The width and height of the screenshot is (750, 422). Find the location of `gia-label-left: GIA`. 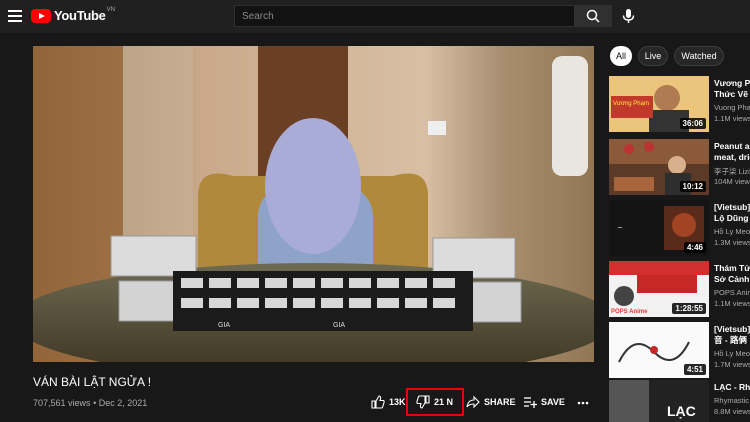

gia-label-left: GIA is located at coordinates (224, 325).